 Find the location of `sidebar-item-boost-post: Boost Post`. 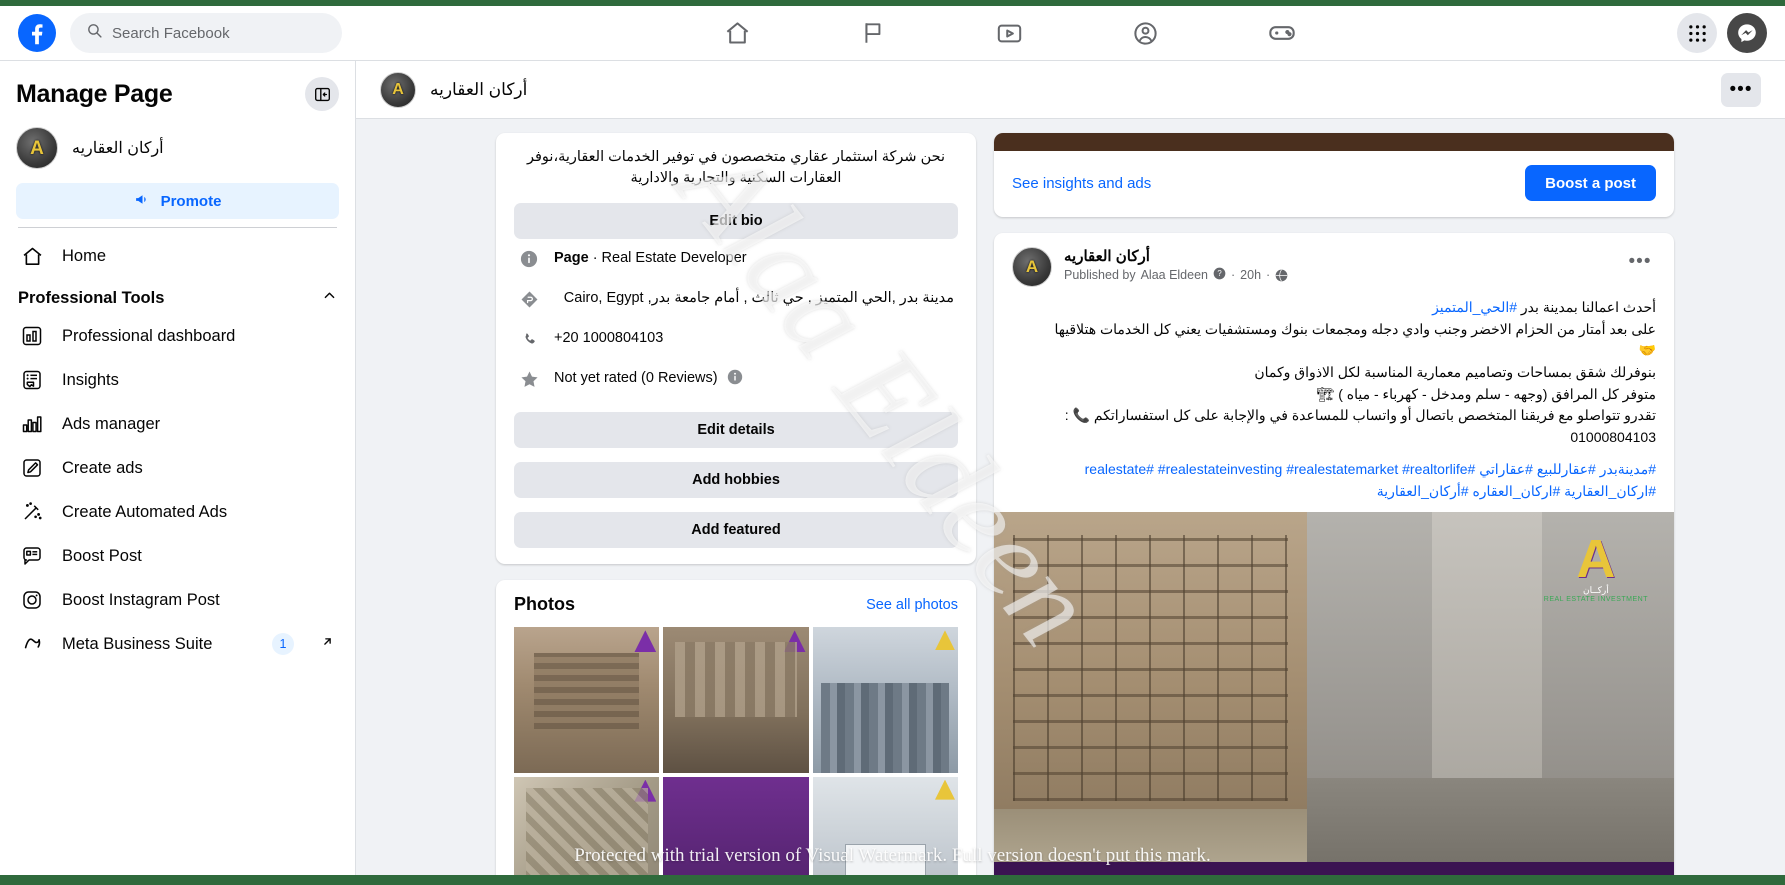

sidebar-item-boost-post: Boost Post is located at coordinates (177, 556).